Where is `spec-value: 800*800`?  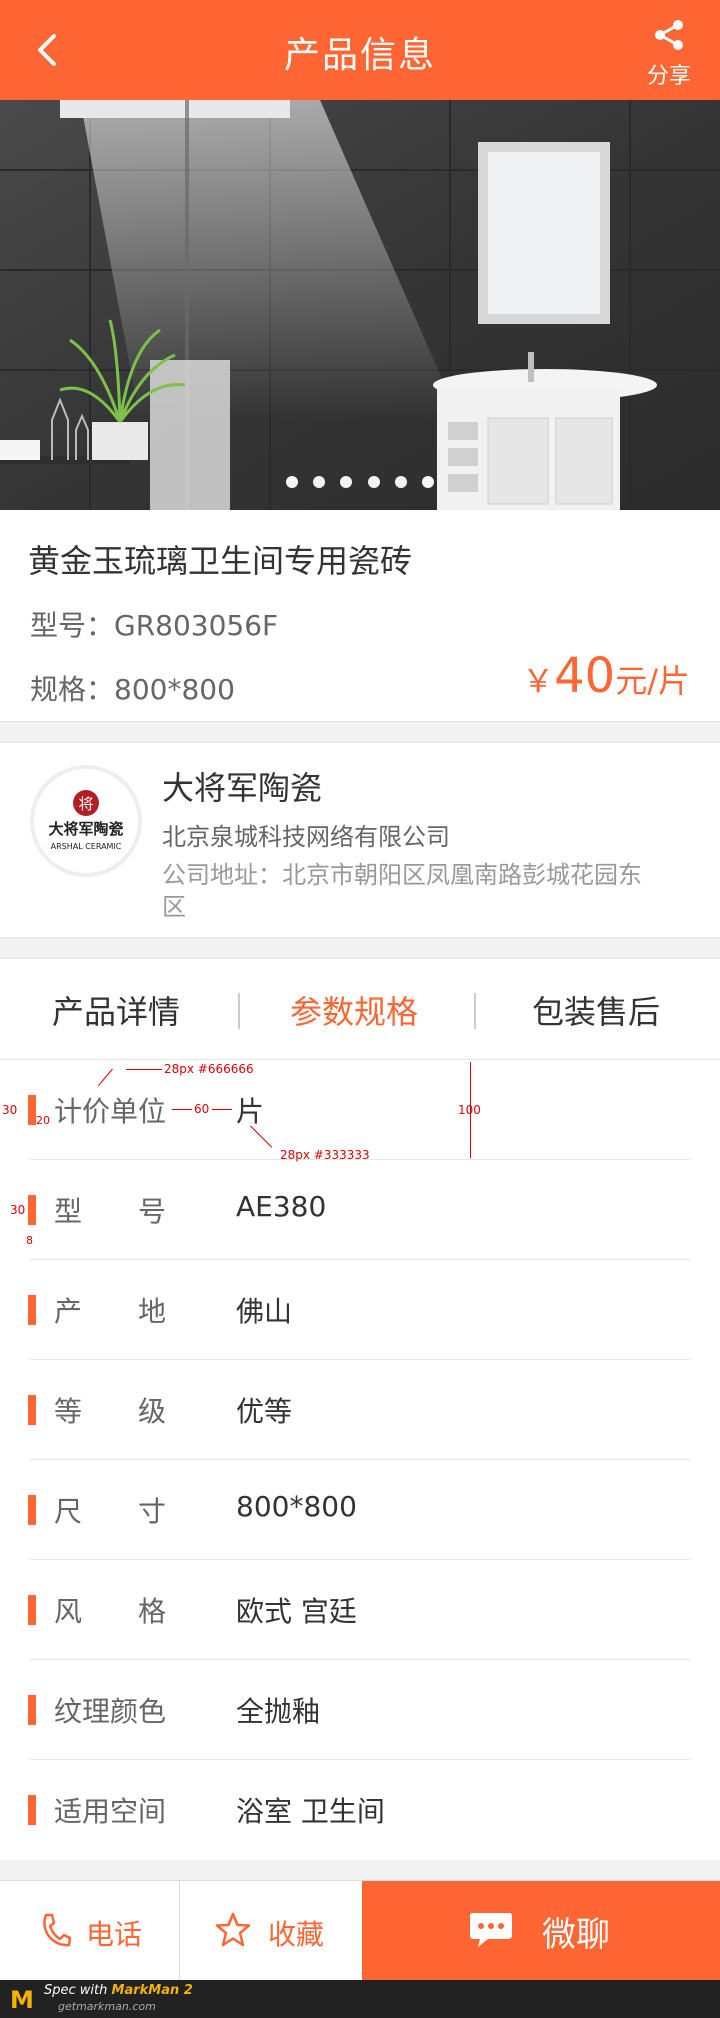
spec-value: 800*800 is located at coordinates (174, 689).